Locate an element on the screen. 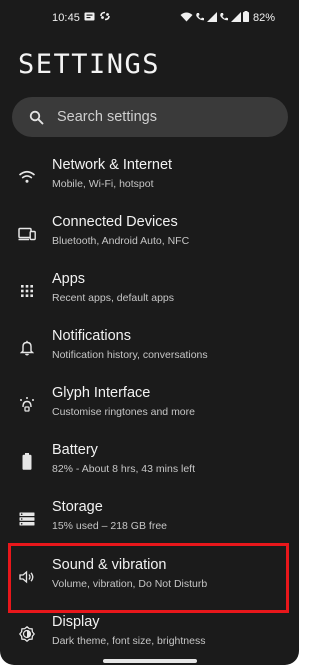 The width and height of the screenshot is (320, 667). call-status-icon is located at coordinates (200, 18).